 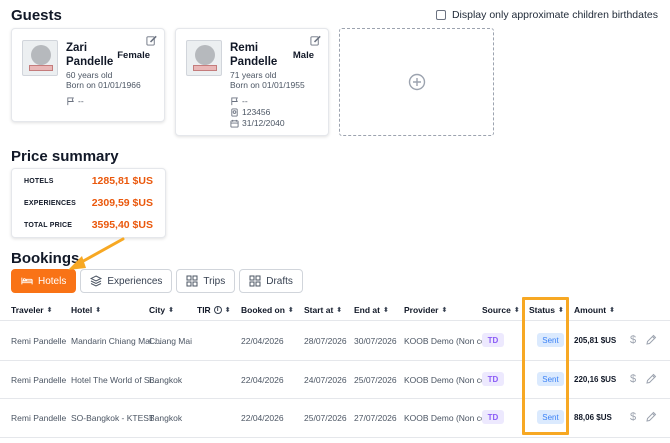 What do you see at coordinates (371, 310) in the screenshot?
I see `column-header-end-at: End at ⬍` at bounding box center [371, 310].